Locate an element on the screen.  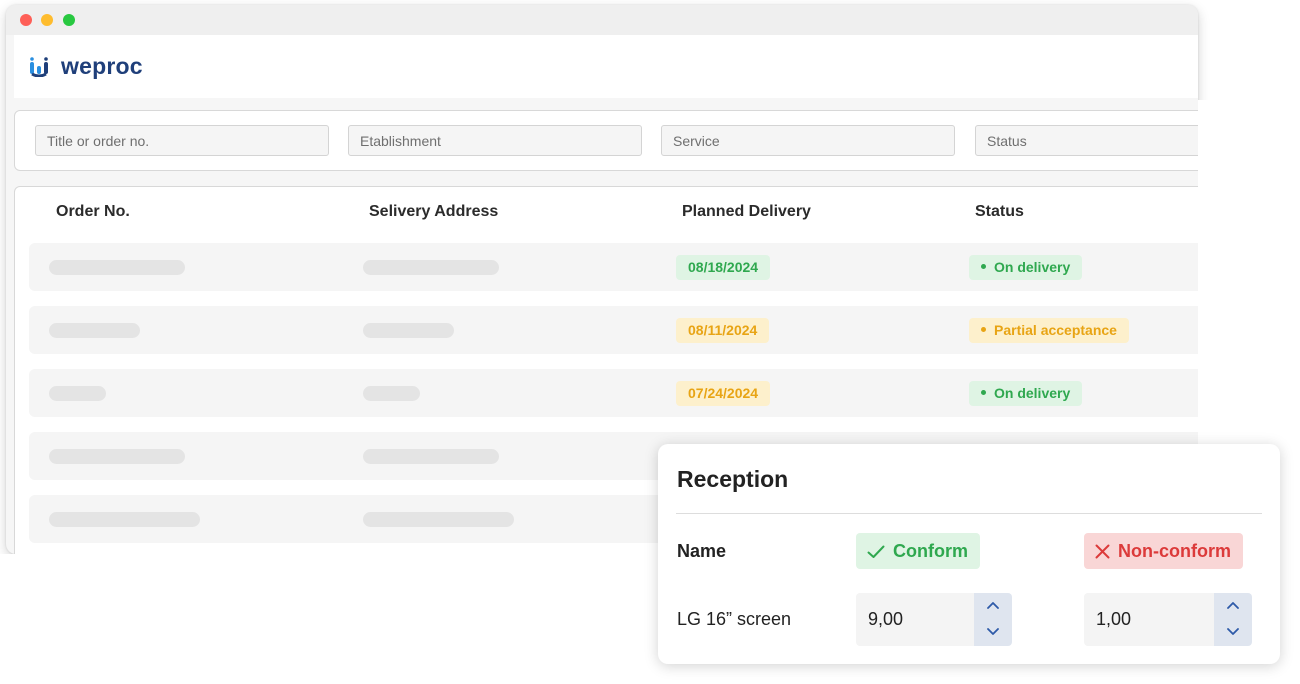
minimize-window-button is located at coordinates (47, 20).